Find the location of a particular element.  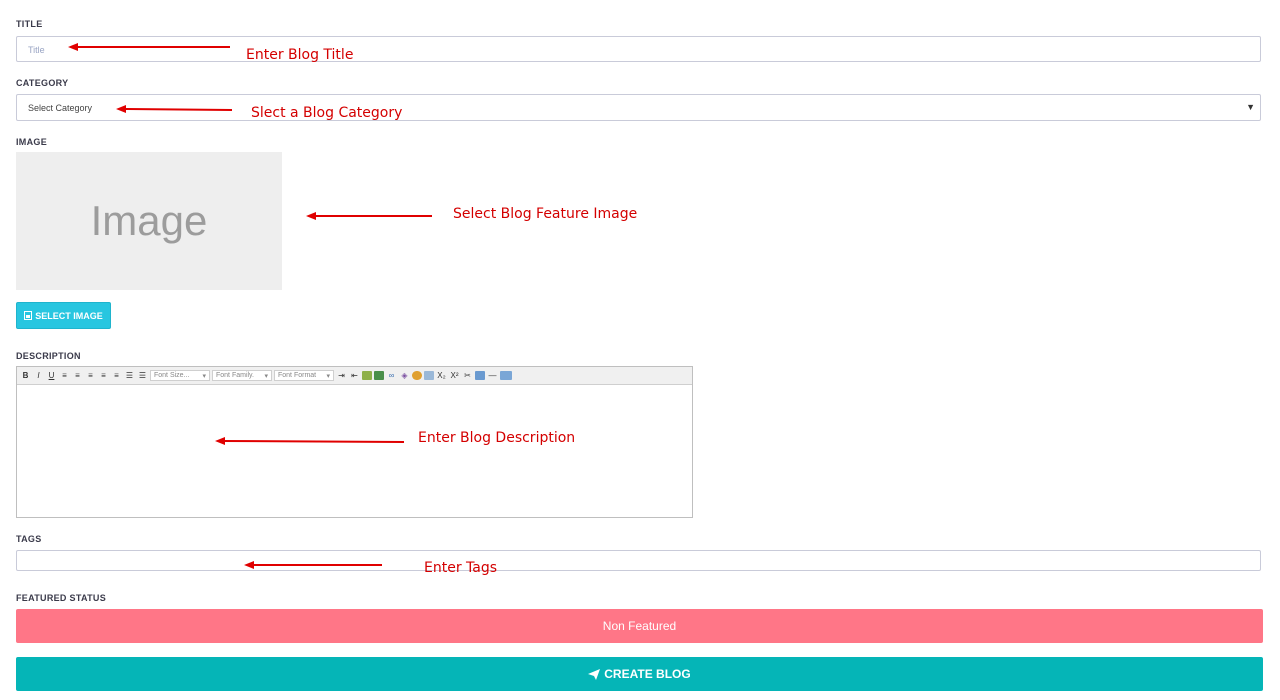

code-icon: ◈ is located at coordinates (404, 375).